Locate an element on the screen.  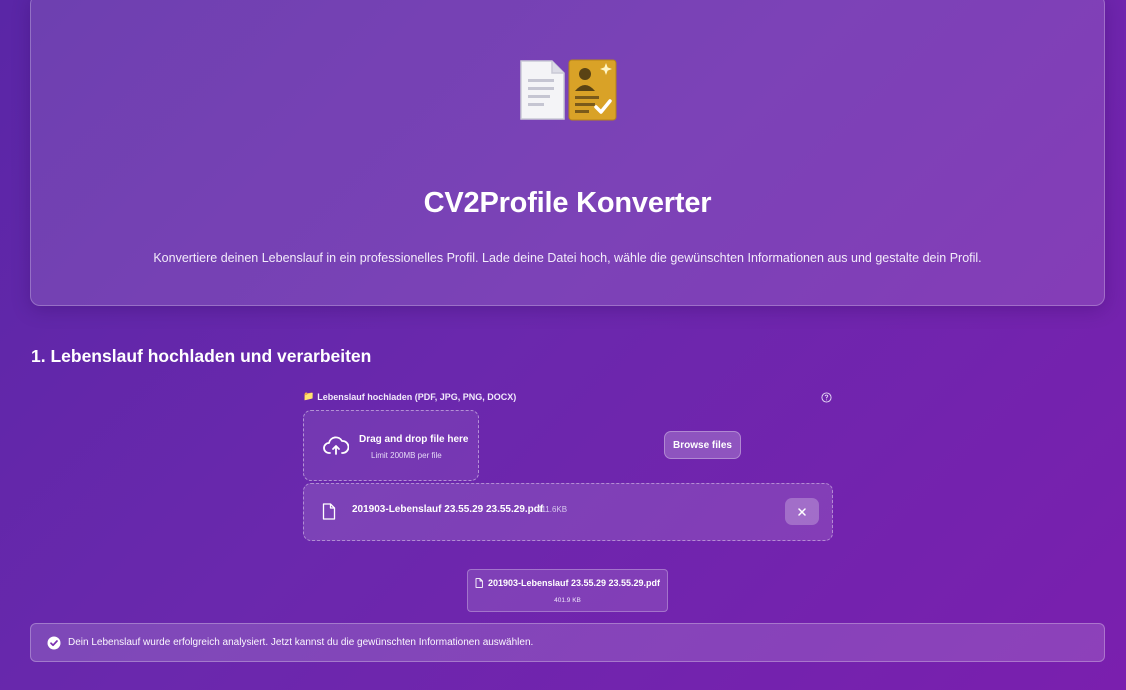
dropzone-title: Drag and drop file here is located at coordinates (414, 439).